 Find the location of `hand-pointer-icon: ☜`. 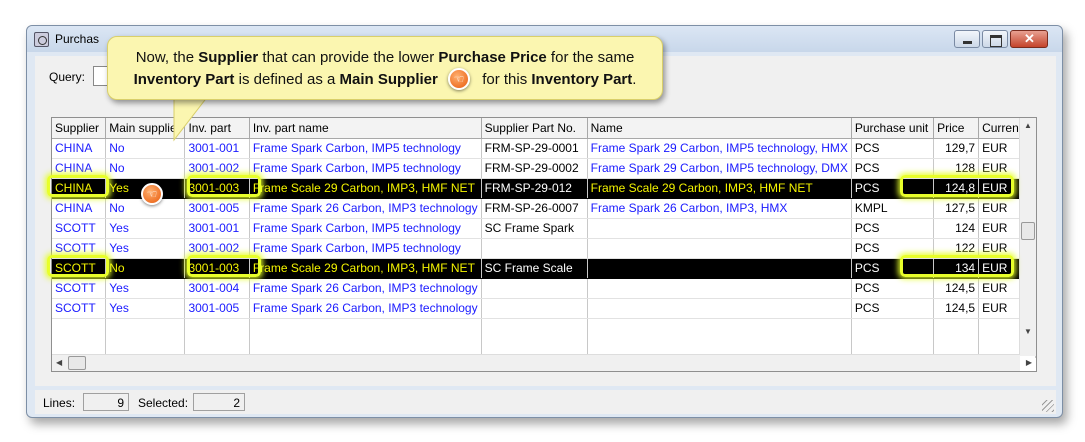

hand-pointer-icon: ☜ is located at coordinates (152, 194).